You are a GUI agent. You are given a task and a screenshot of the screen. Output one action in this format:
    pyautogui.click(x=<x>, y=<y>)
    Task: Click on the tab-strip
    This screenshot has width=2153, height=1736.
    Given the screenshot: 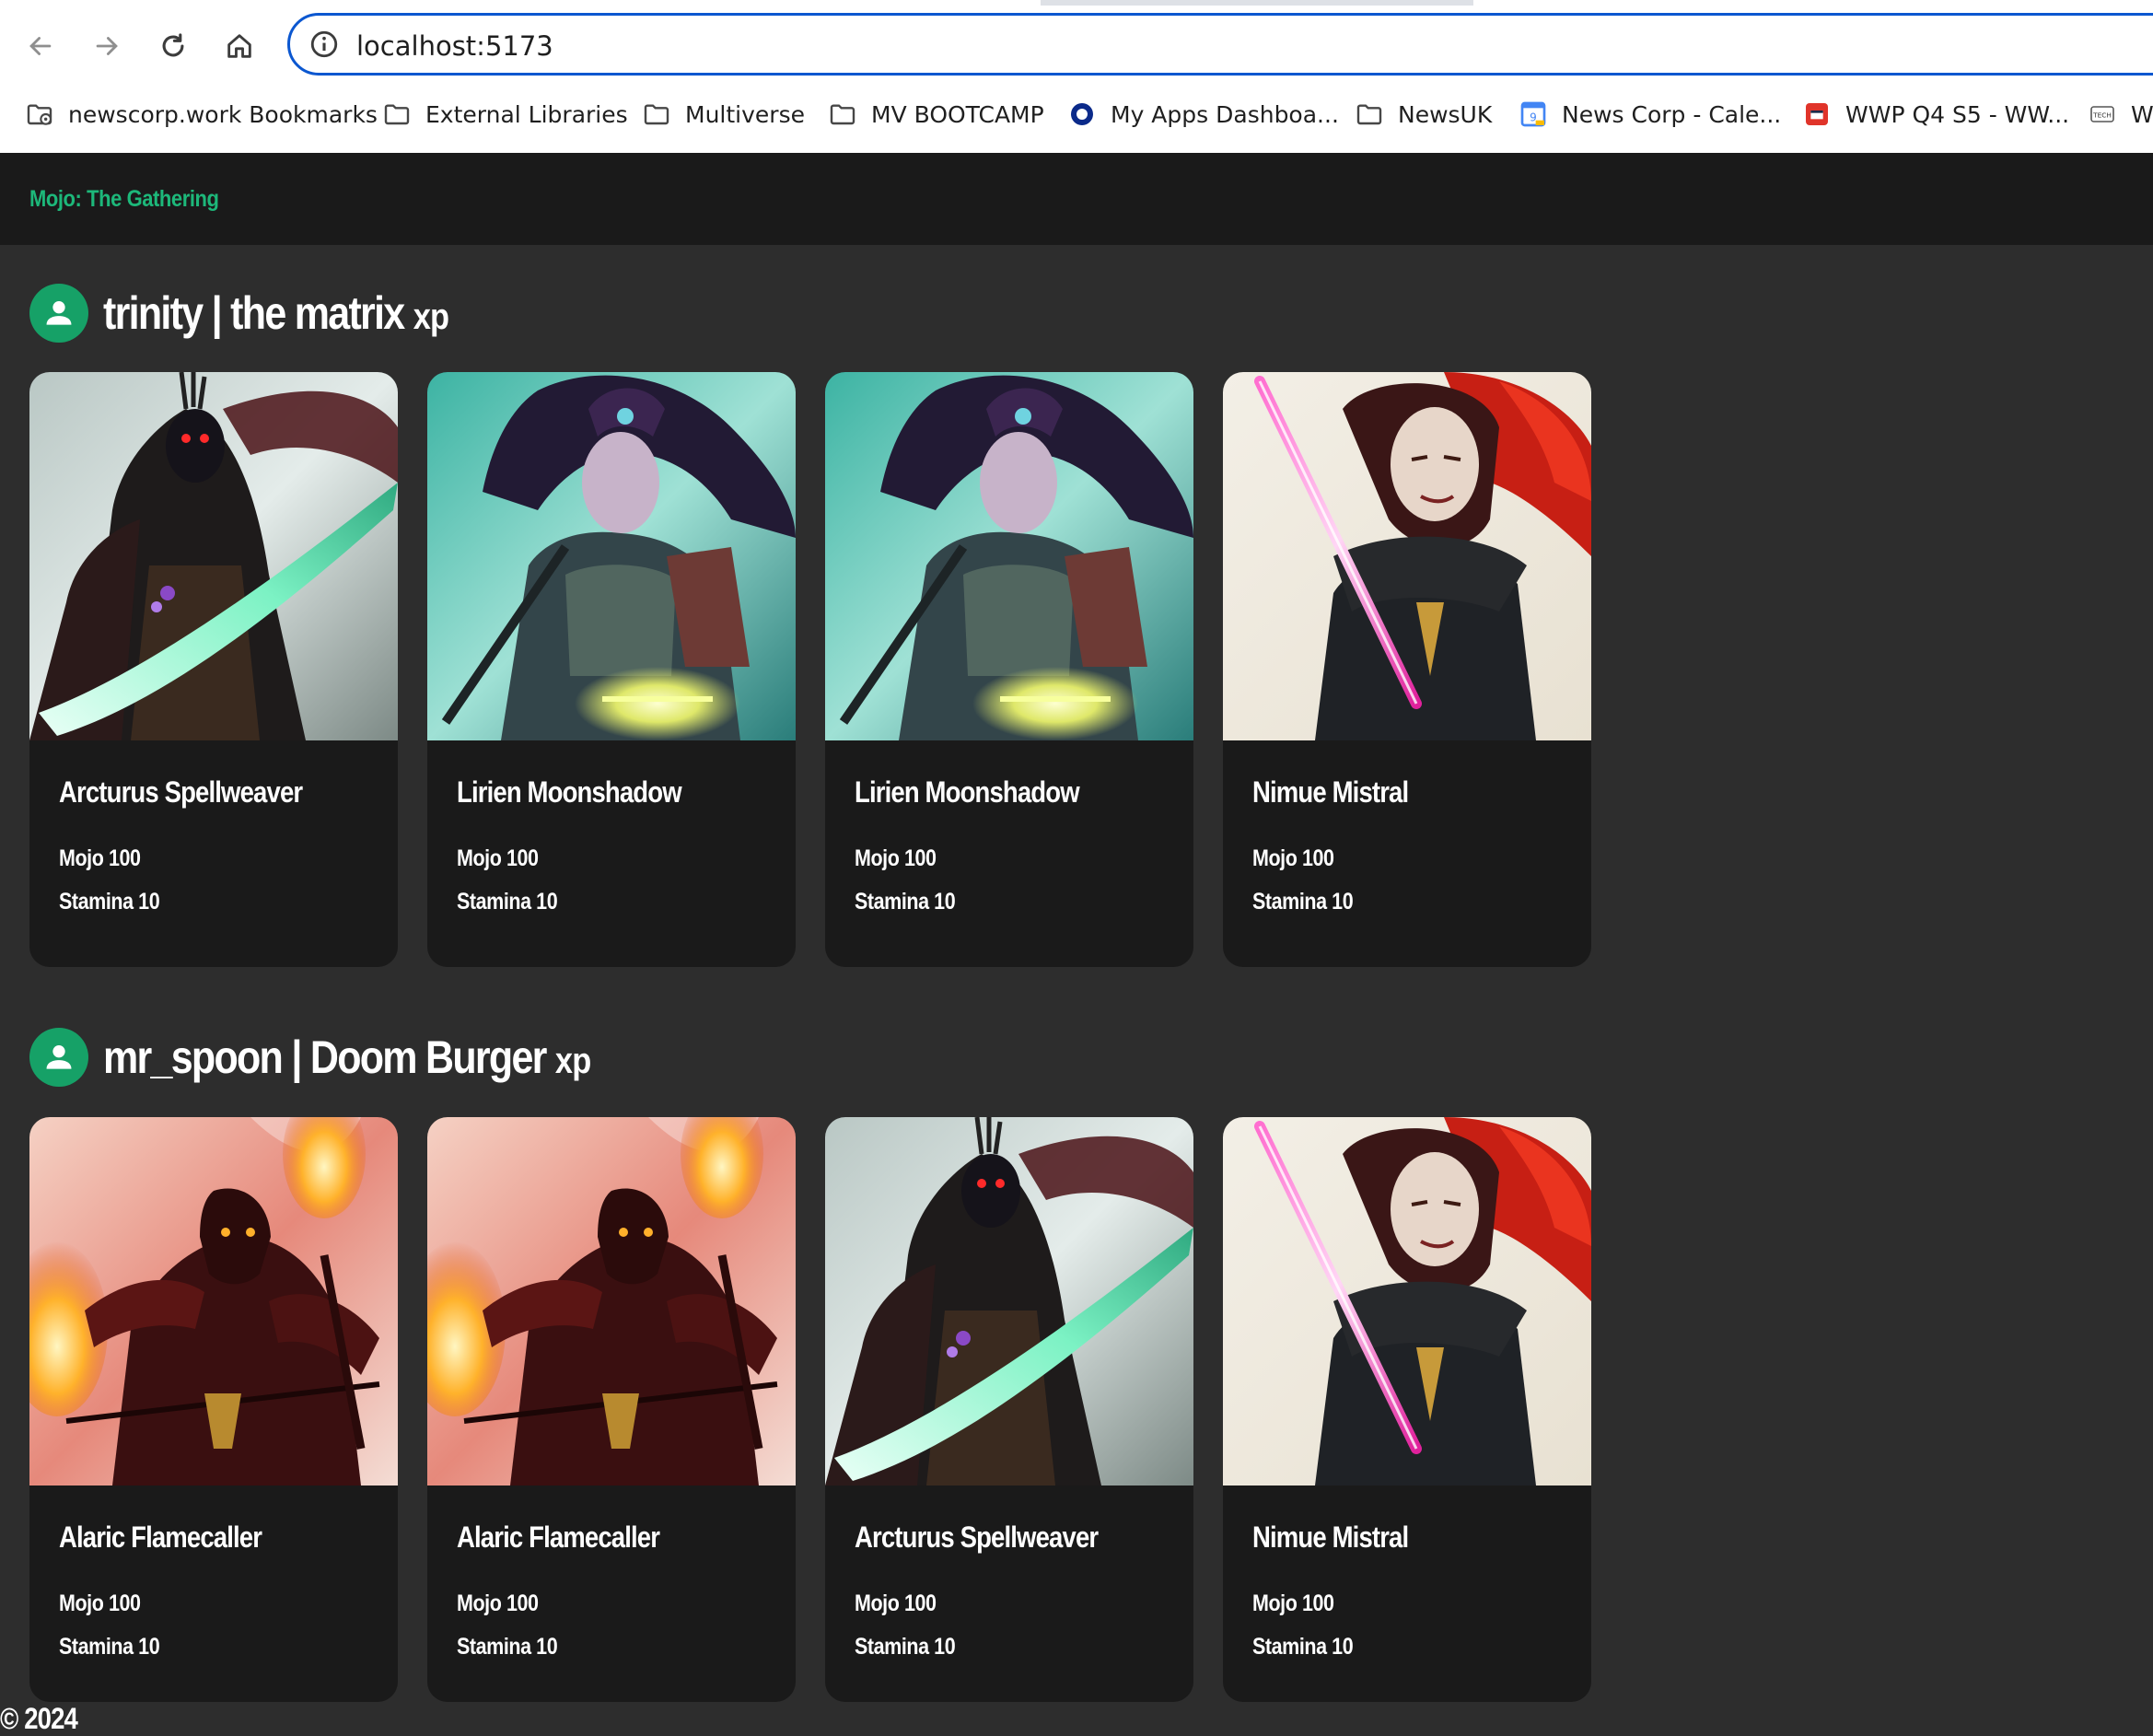 What is the action you would take?
    pyautogui.click(x=1076, y=3)
    